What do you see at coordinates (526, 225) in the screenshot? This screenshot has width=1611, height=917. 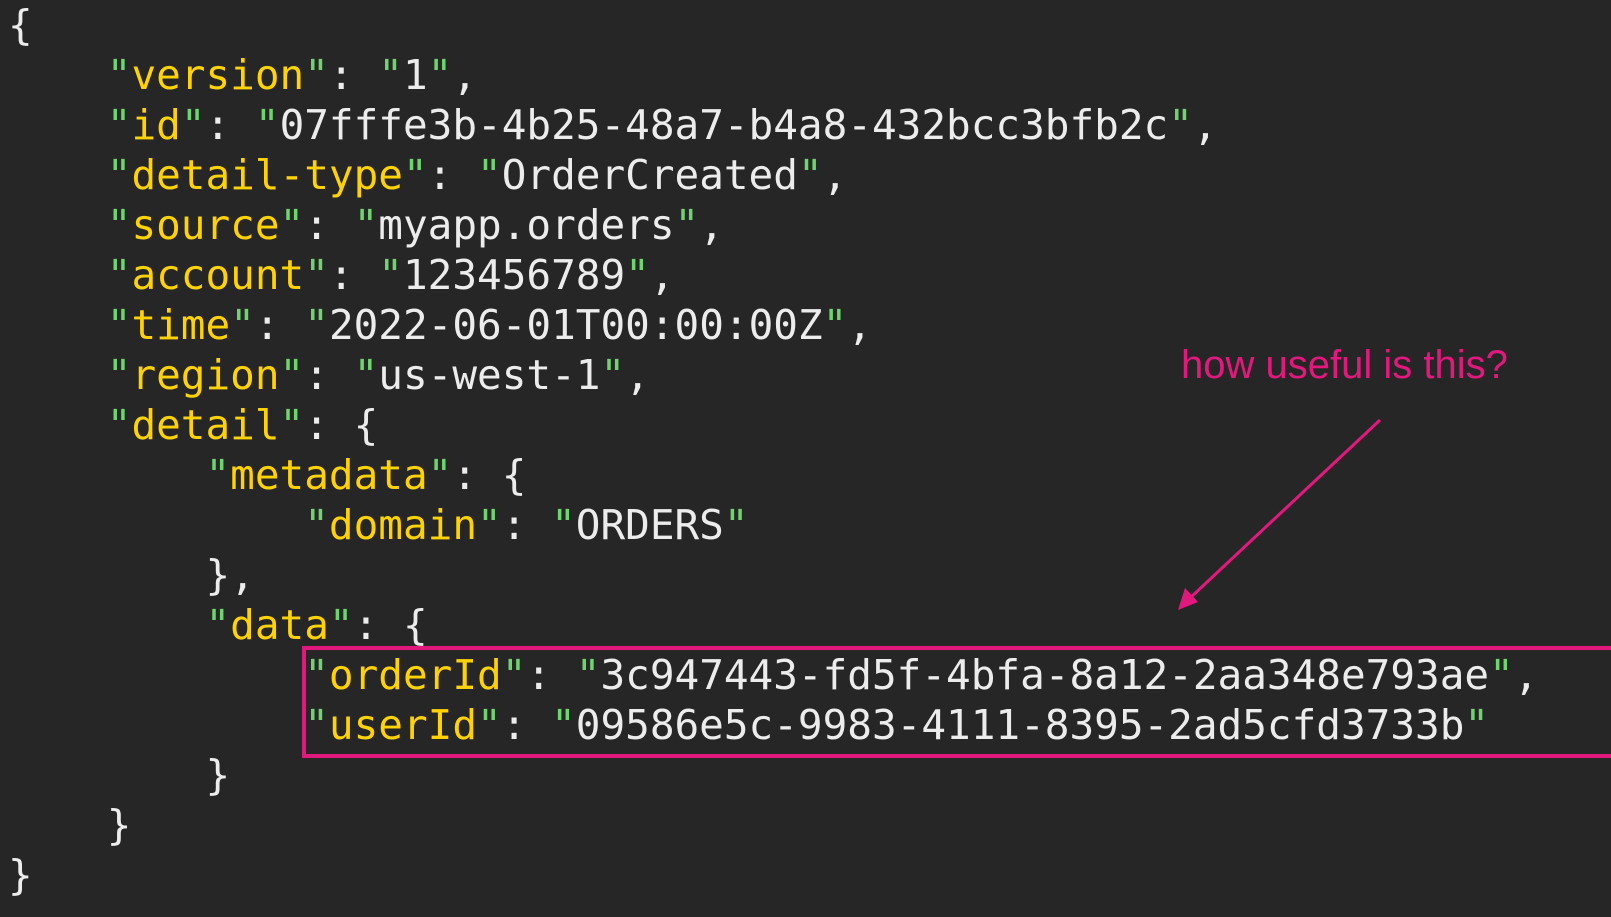 I see `json-text: myapp.orders` at bounding box center [526, 225].